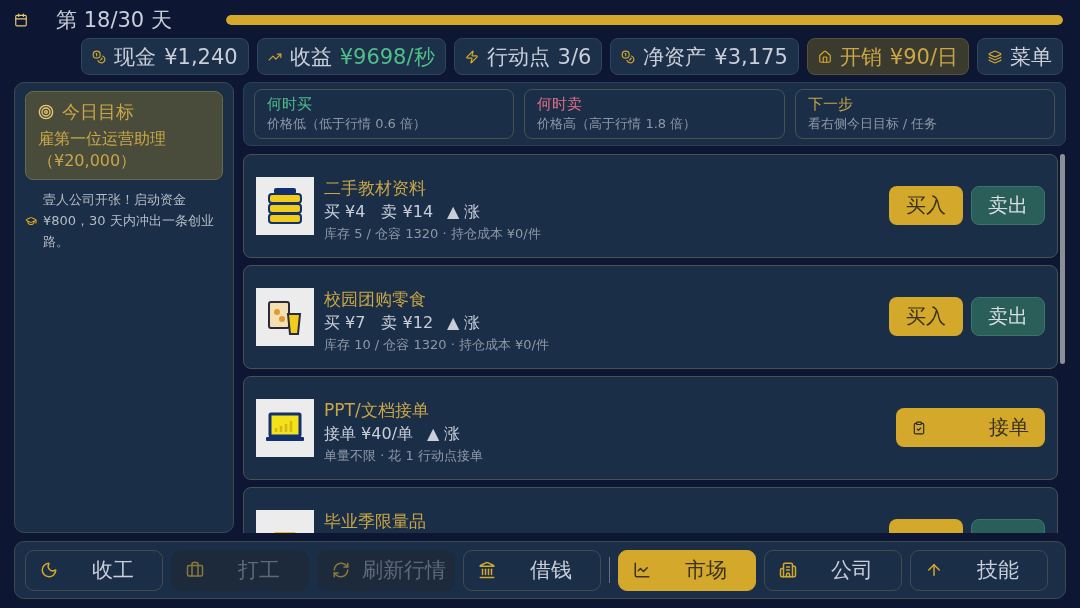 Image resolution: width=1080 pixels, height=608 pixels. What do you see at coordinates (923, 57) in the screenshot?
I see `stat-value: ¥90/日` at bounding box center [923, 57].